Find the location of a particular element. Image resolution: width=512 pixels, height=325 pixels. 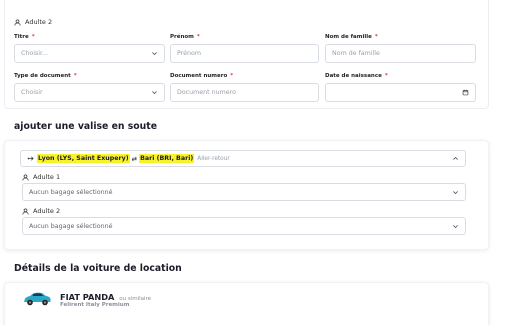

rental-section-title: Détails de la voiture de location is located at coordinates (98, 268).